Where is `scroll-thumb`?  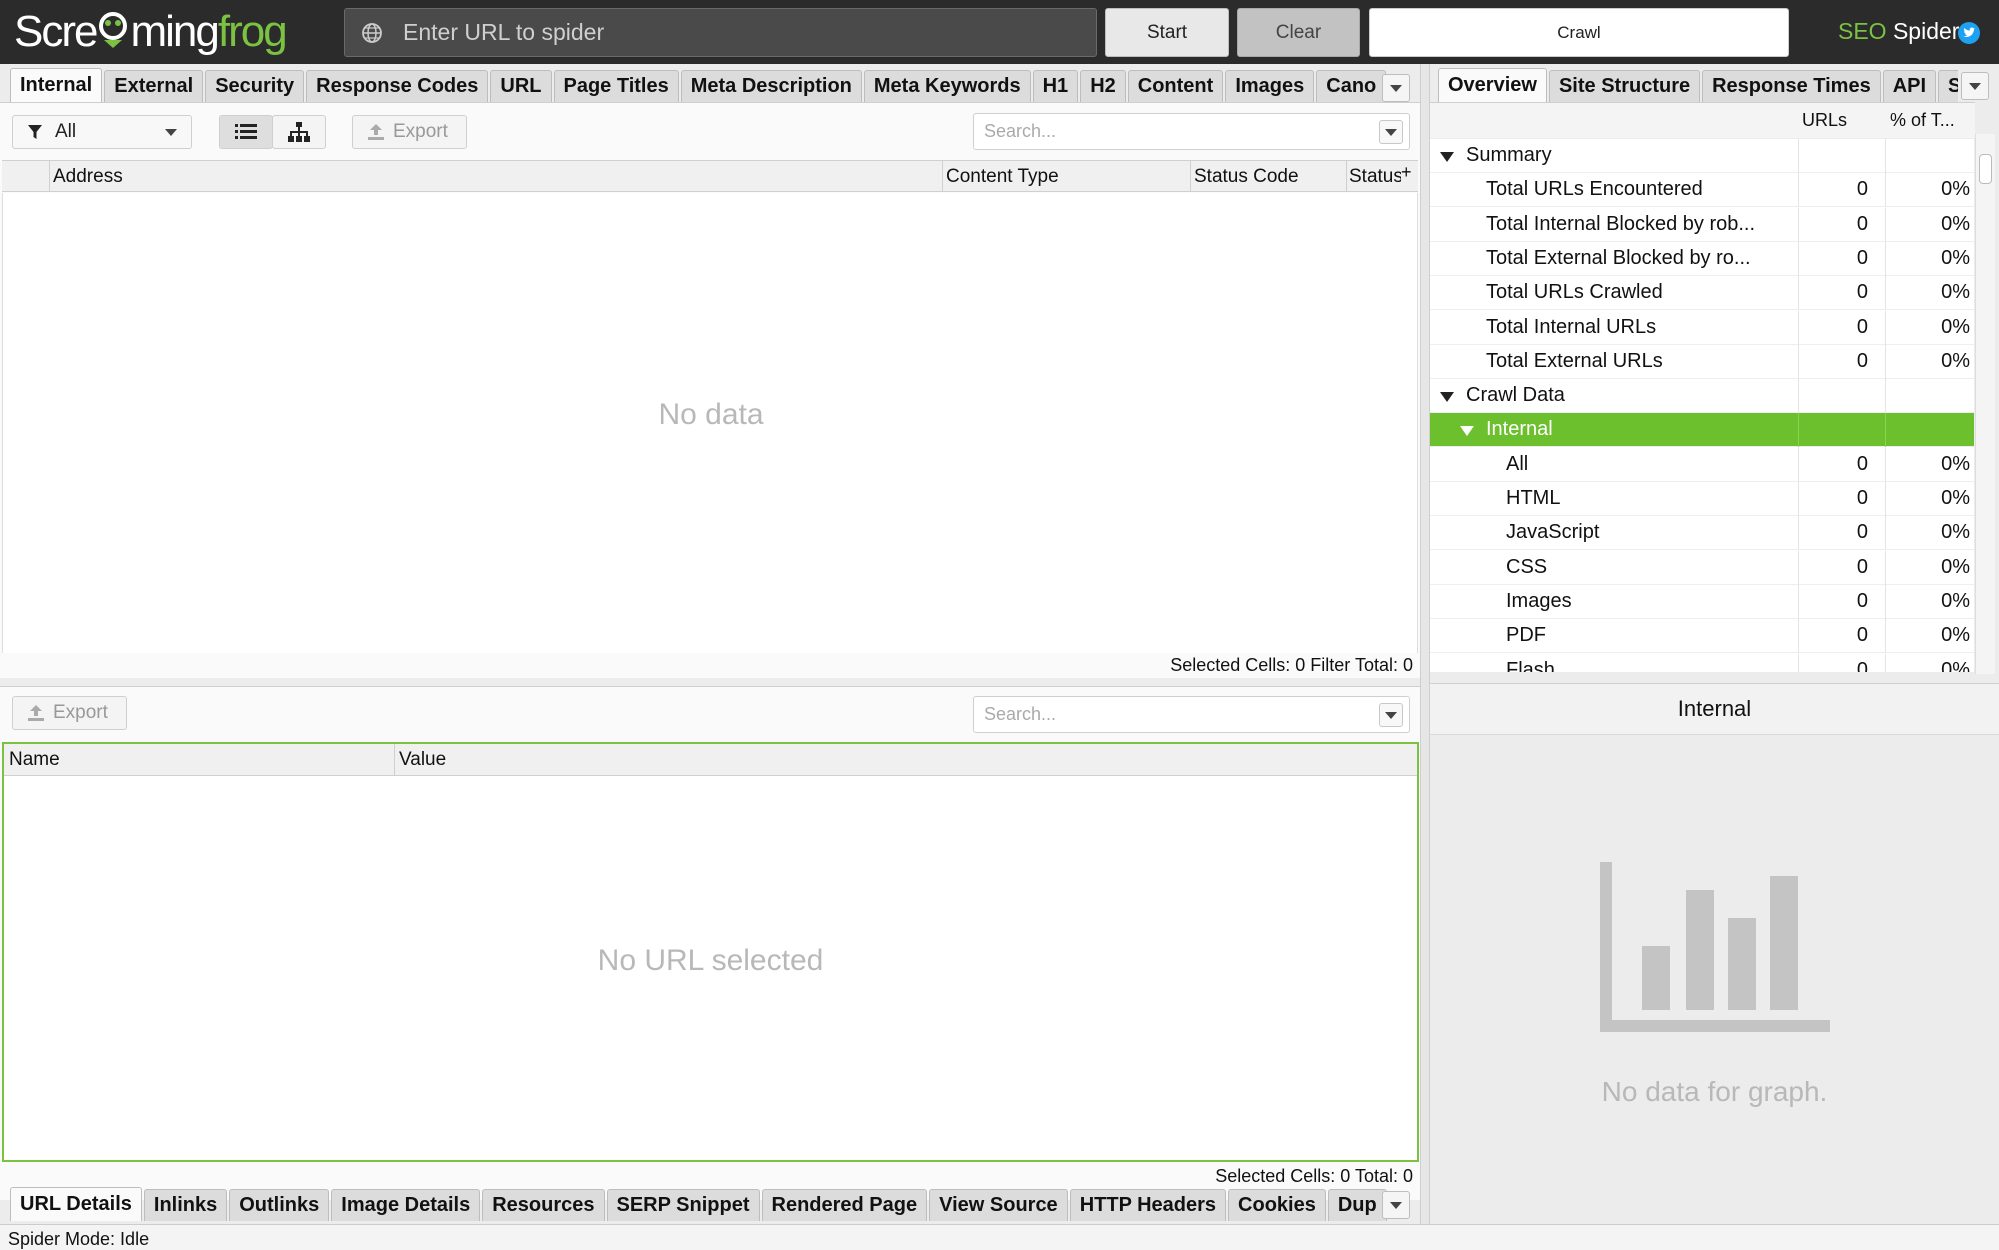
scroll-thumb is located at coordinates (1985, 169).